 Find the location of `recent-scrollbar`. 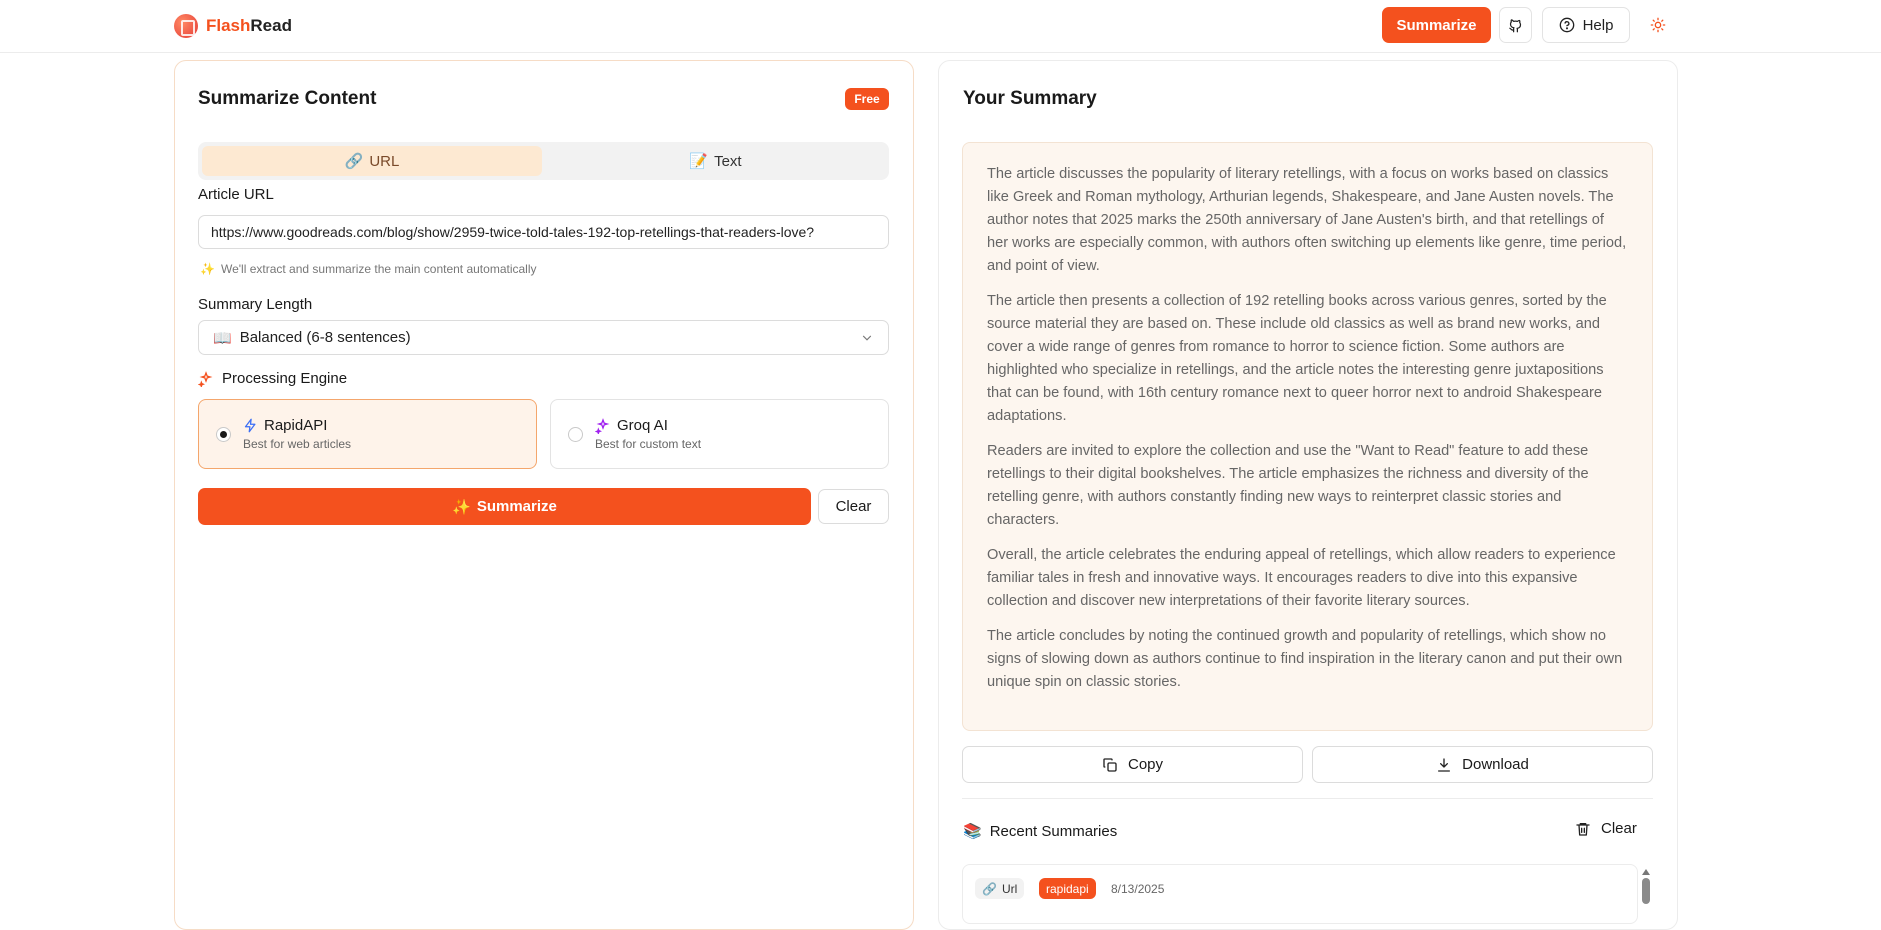

recent-scrollbar is located at coordinates (1646, 886).